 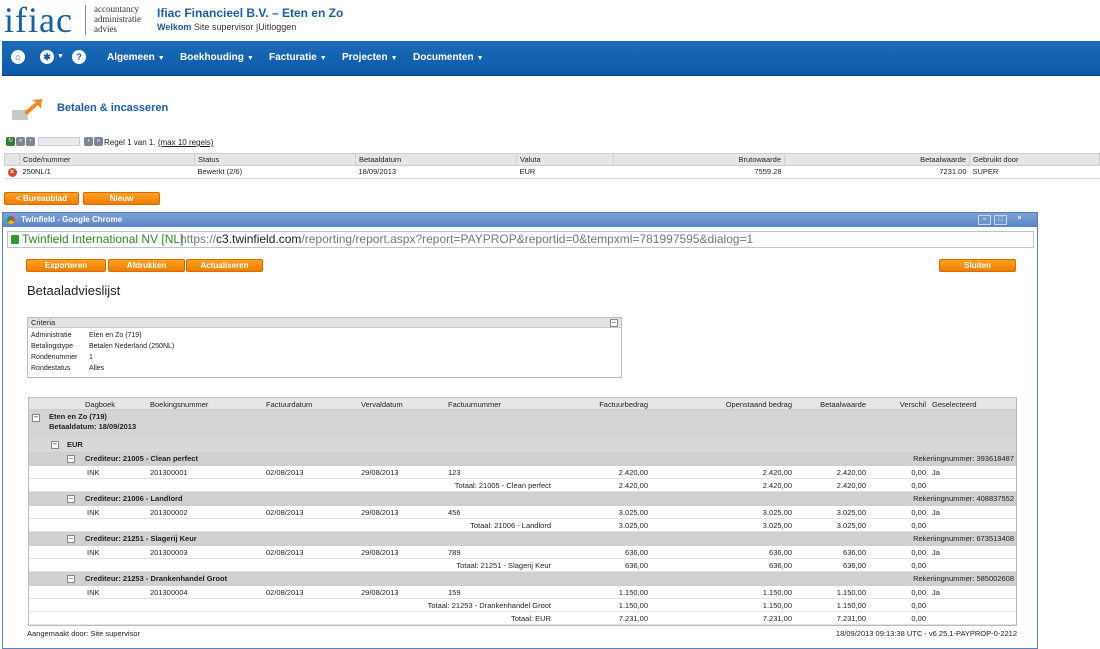 What do you see at coordinates (250, 13) in the screenshot?
I see `company-name: Ifiac Financieel B.V. – Eten en Zo` at bounding box center [250, 13].